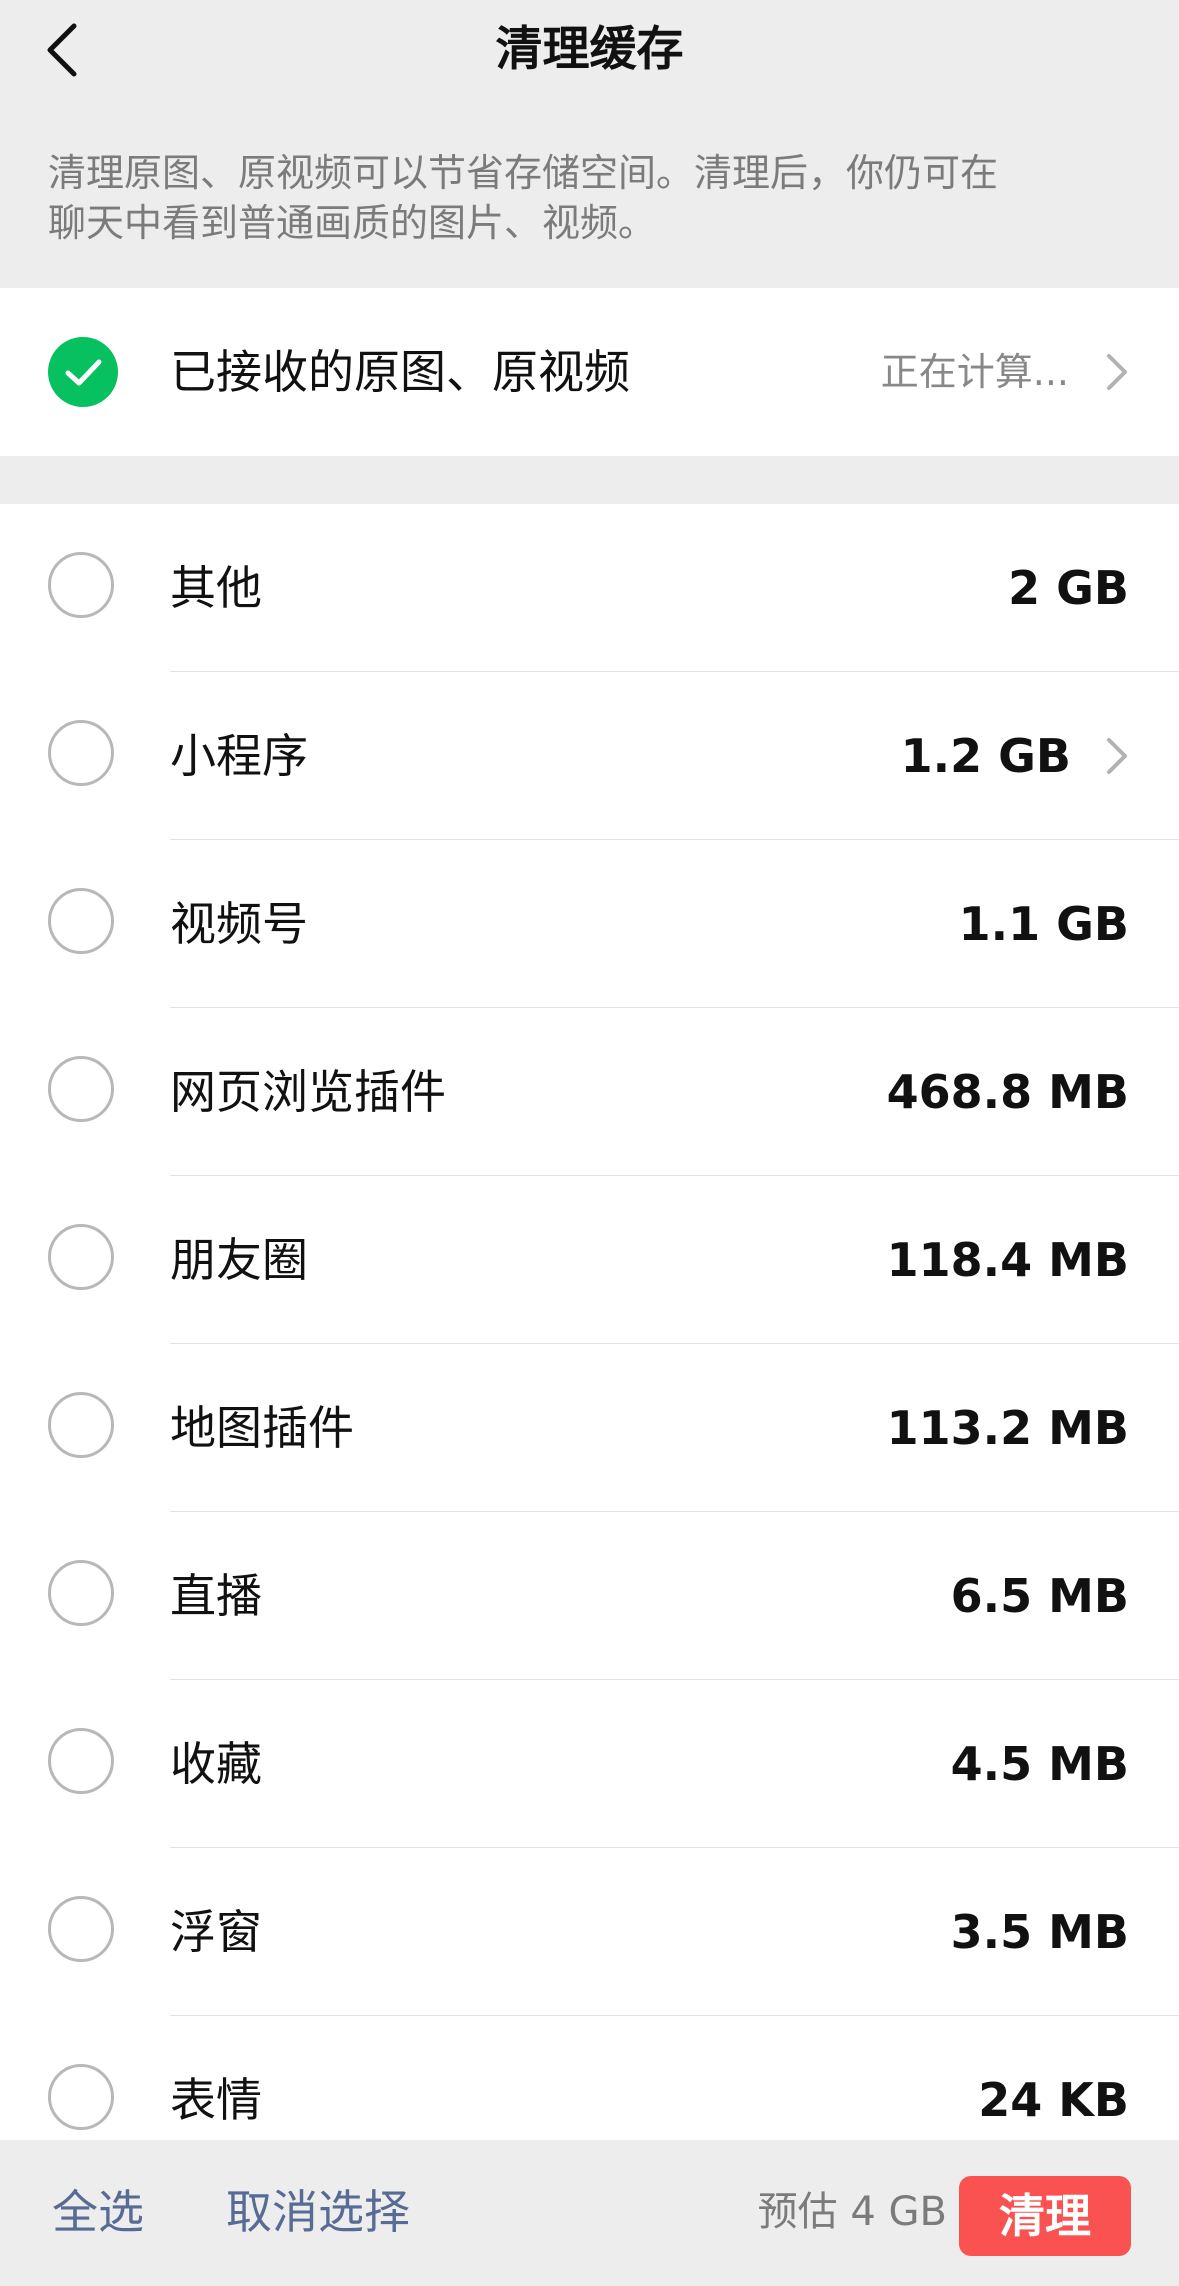 Image resolution: width=1179 pixels, height=2286 pixels. What do you see at coordinates (1007, 1092) in the screenshot?
I see `list-item-size: 468.8 MB` at bounding box center [1007, 1092].